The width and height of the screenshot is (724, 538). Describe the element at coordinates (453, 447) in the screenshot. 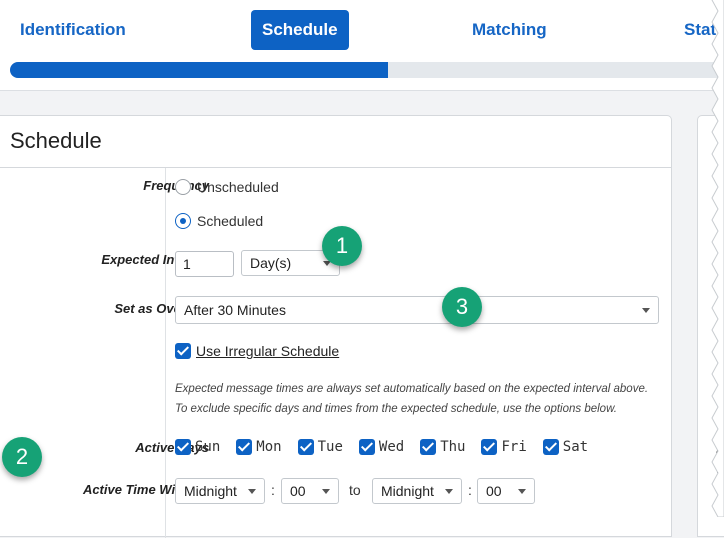

I see `day-label: Thu` at that location.